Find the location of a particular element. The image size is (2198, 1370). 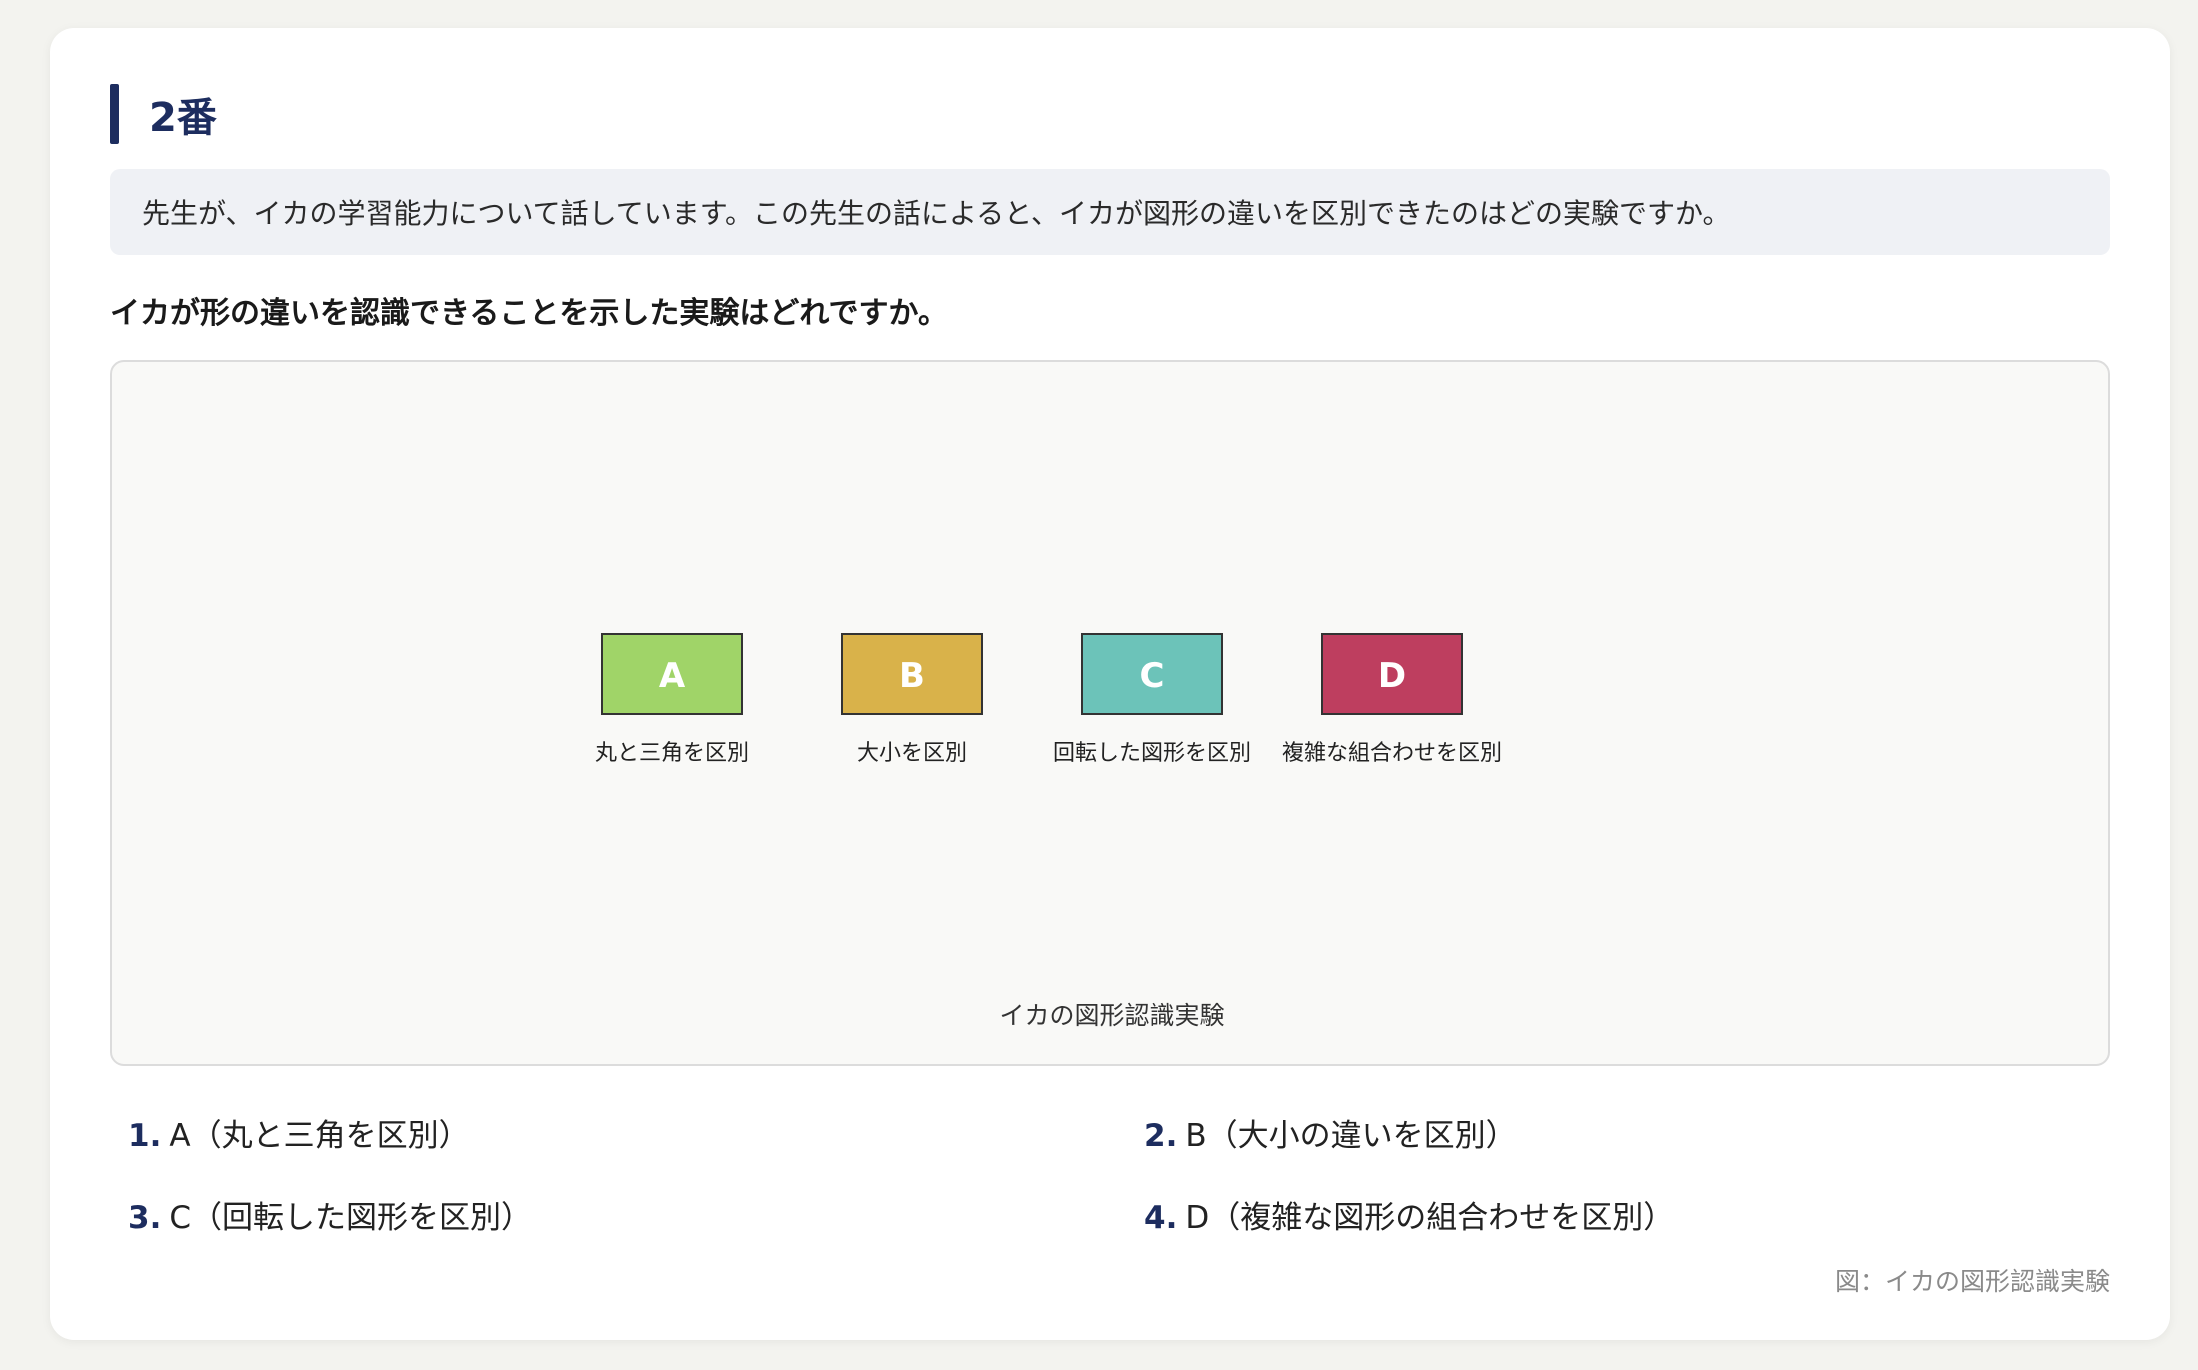

option-3-text: C（回転した図形を区別） is located at coordinates (351, 1218).